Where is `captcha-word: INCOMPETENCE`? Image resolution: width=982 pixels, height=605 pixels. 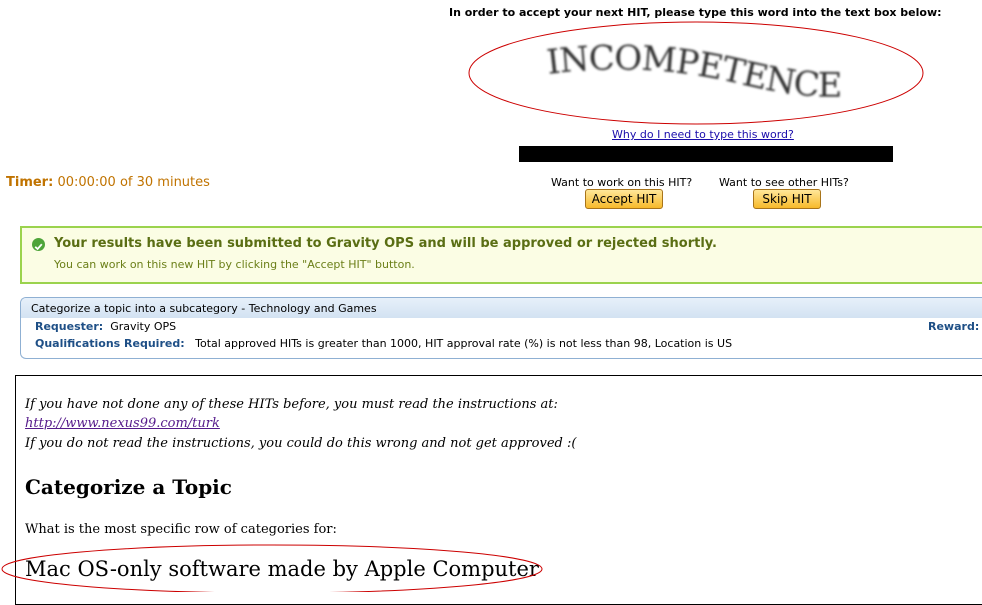
captcha-word: INCOMPETENCE is located at coordinates (693, 71).